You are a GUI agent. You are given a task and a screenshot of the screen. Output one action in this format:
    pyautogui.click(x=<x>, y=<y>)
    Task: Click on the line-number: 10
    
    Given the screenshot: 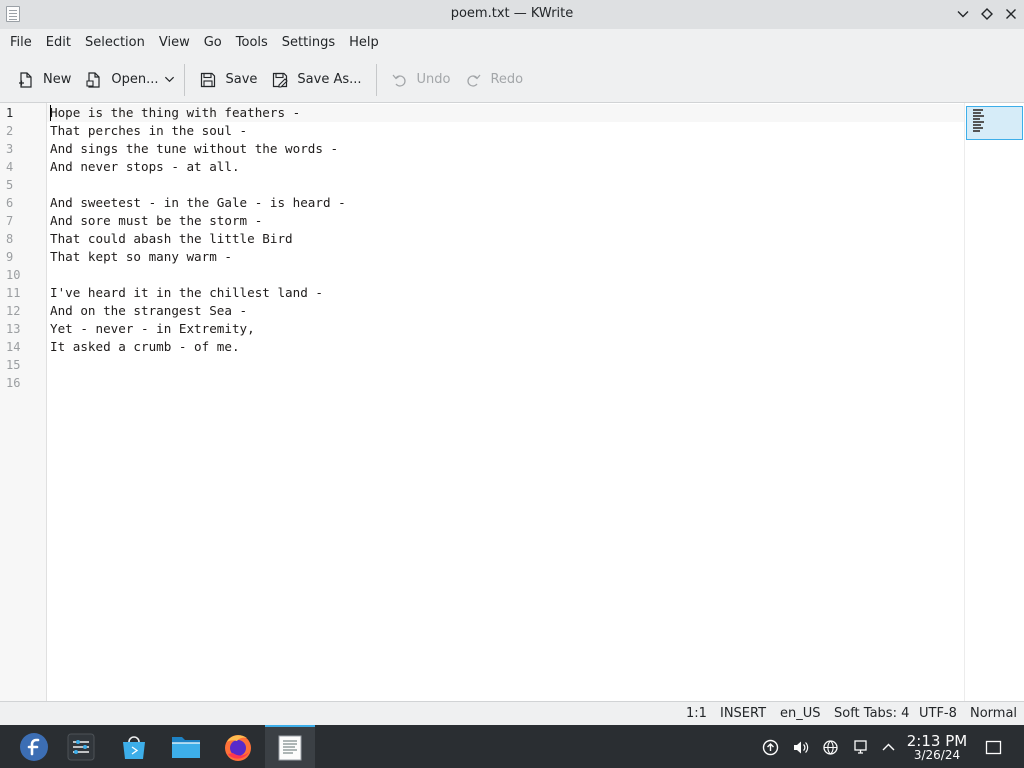 What is the action you would take?
    pyautogui.click(x=13, y=275)
    